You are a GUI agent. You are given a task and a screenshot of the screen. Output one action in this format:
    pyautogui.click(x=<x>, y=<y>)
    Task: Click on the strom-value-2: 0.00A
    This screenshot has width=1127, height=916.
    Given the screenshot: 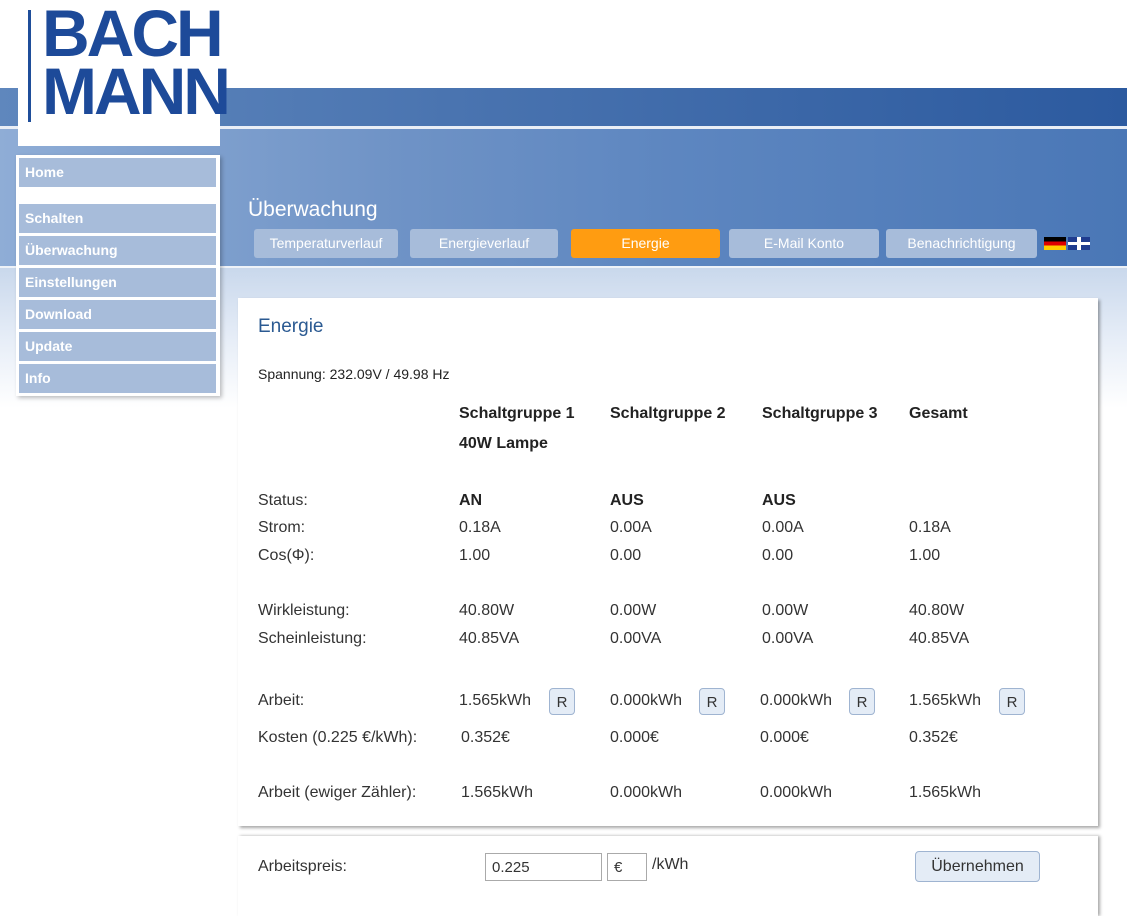 What is the action you would take?
    pyautogui.click(x=631, y=527)
    